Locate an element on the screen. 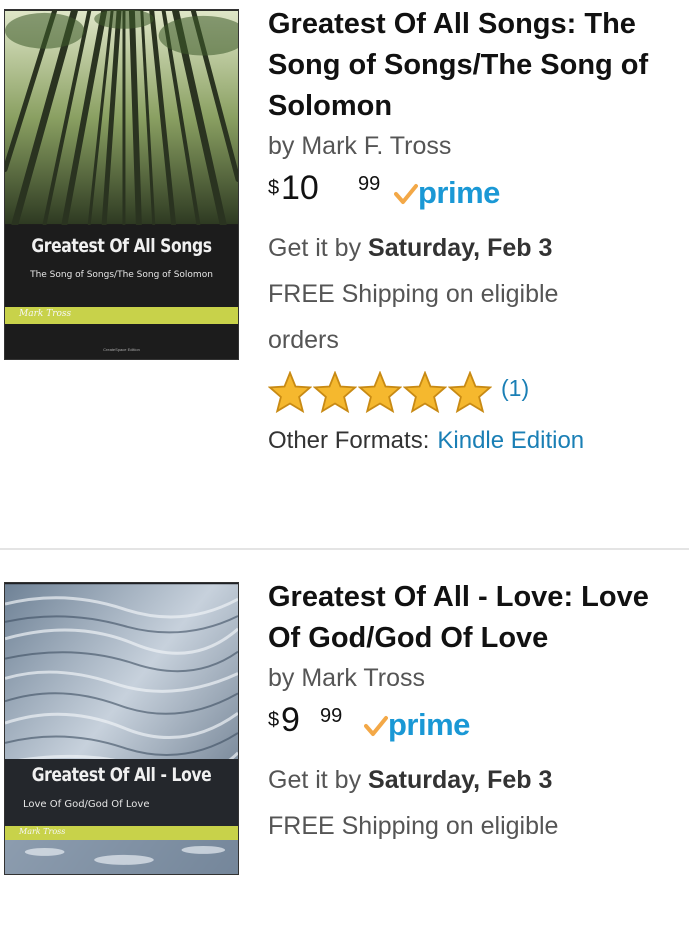 The image size is (689, 931). price: $ 9 99 prime is located at coordinates (478, 726).